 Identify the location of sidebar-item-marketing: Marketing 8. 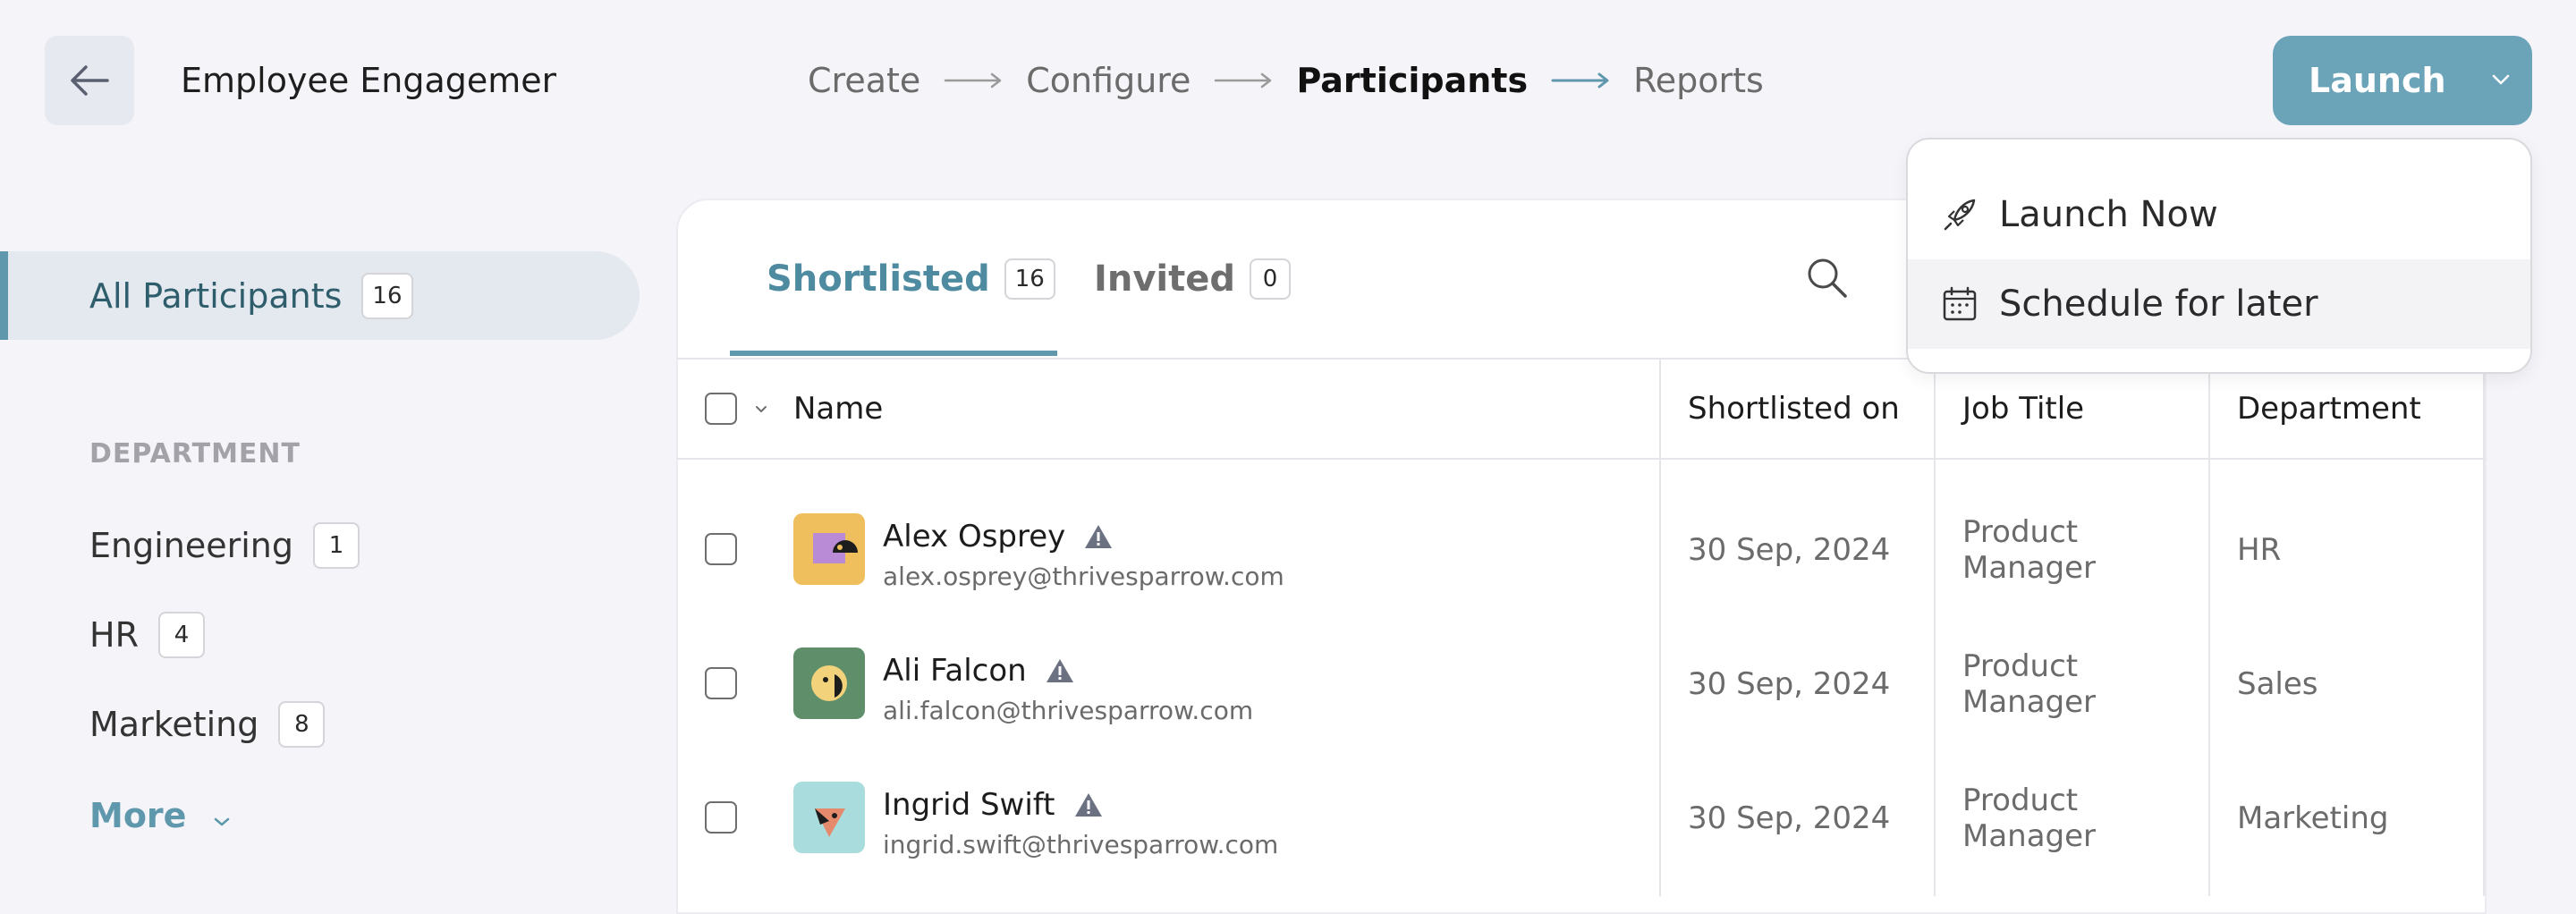
(207, 724).